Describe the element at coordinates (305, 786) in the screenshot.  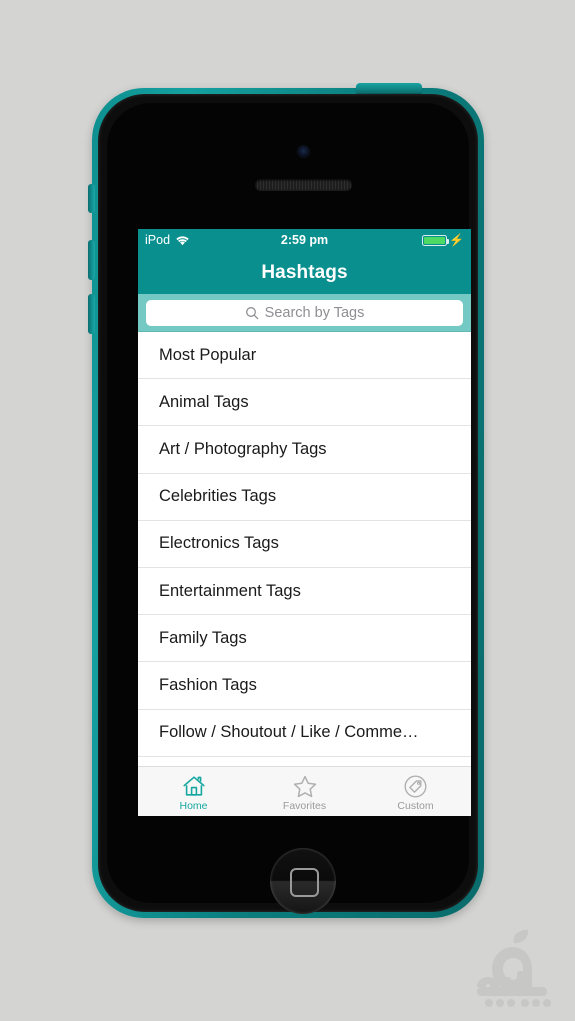
I see `star-icon` at that location.